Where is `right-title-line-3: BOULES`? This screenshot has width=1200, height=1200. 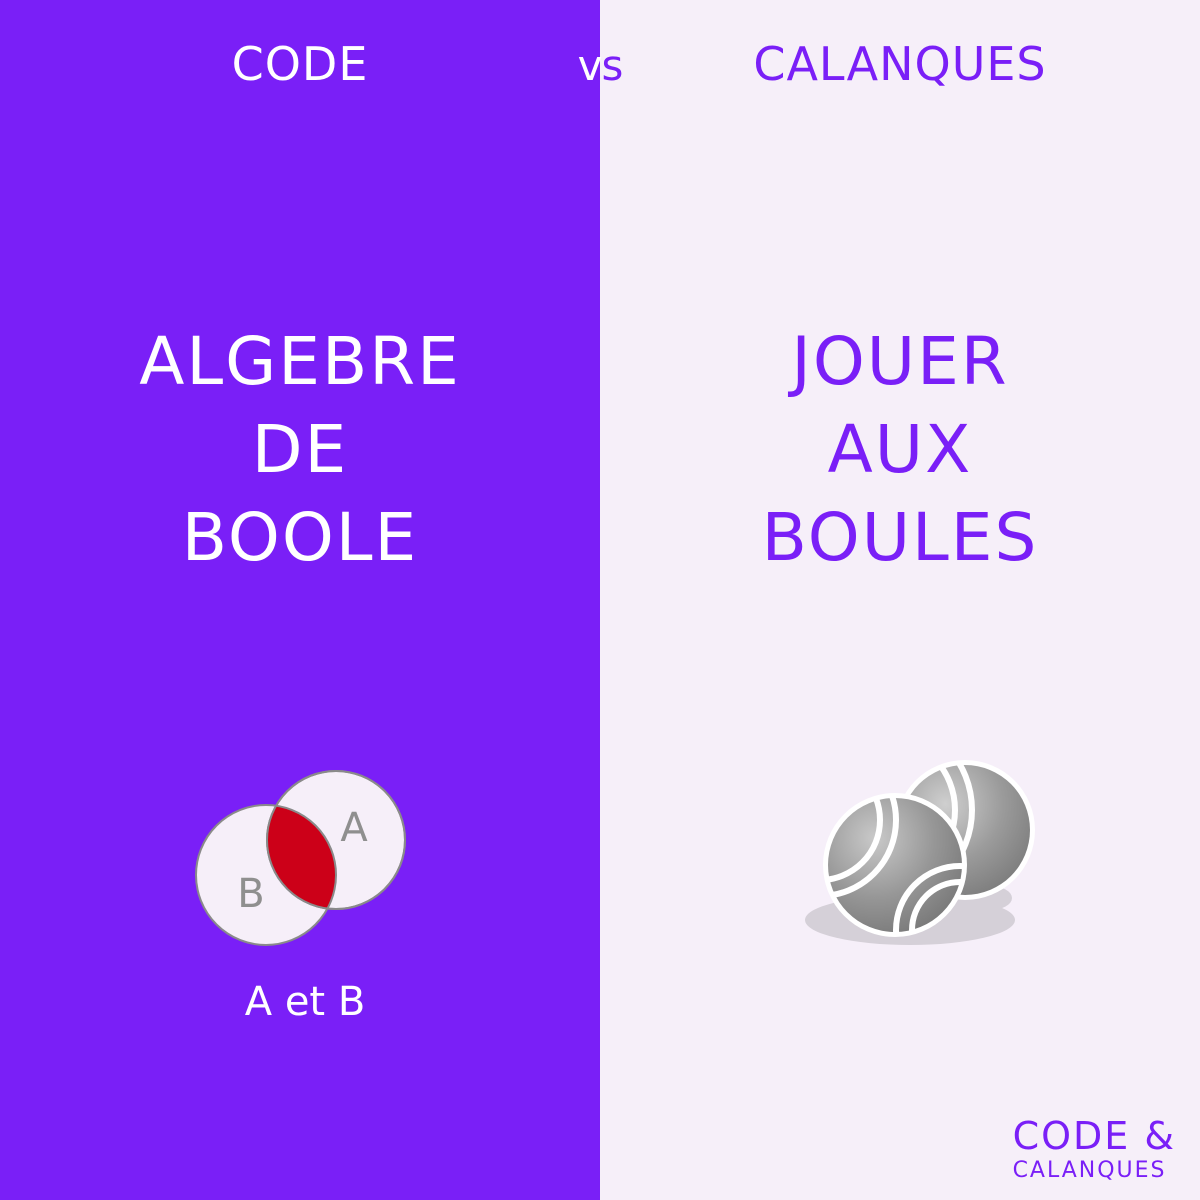
right-title-line-3: BOULES is located at coordinates (900, 537).